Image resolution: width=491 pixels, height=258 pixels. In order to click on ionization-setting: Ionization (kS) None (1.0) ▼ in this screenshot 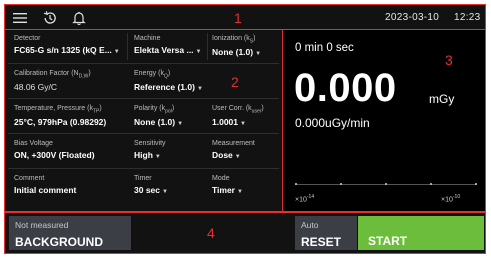, I will do `click(236, 46)`.